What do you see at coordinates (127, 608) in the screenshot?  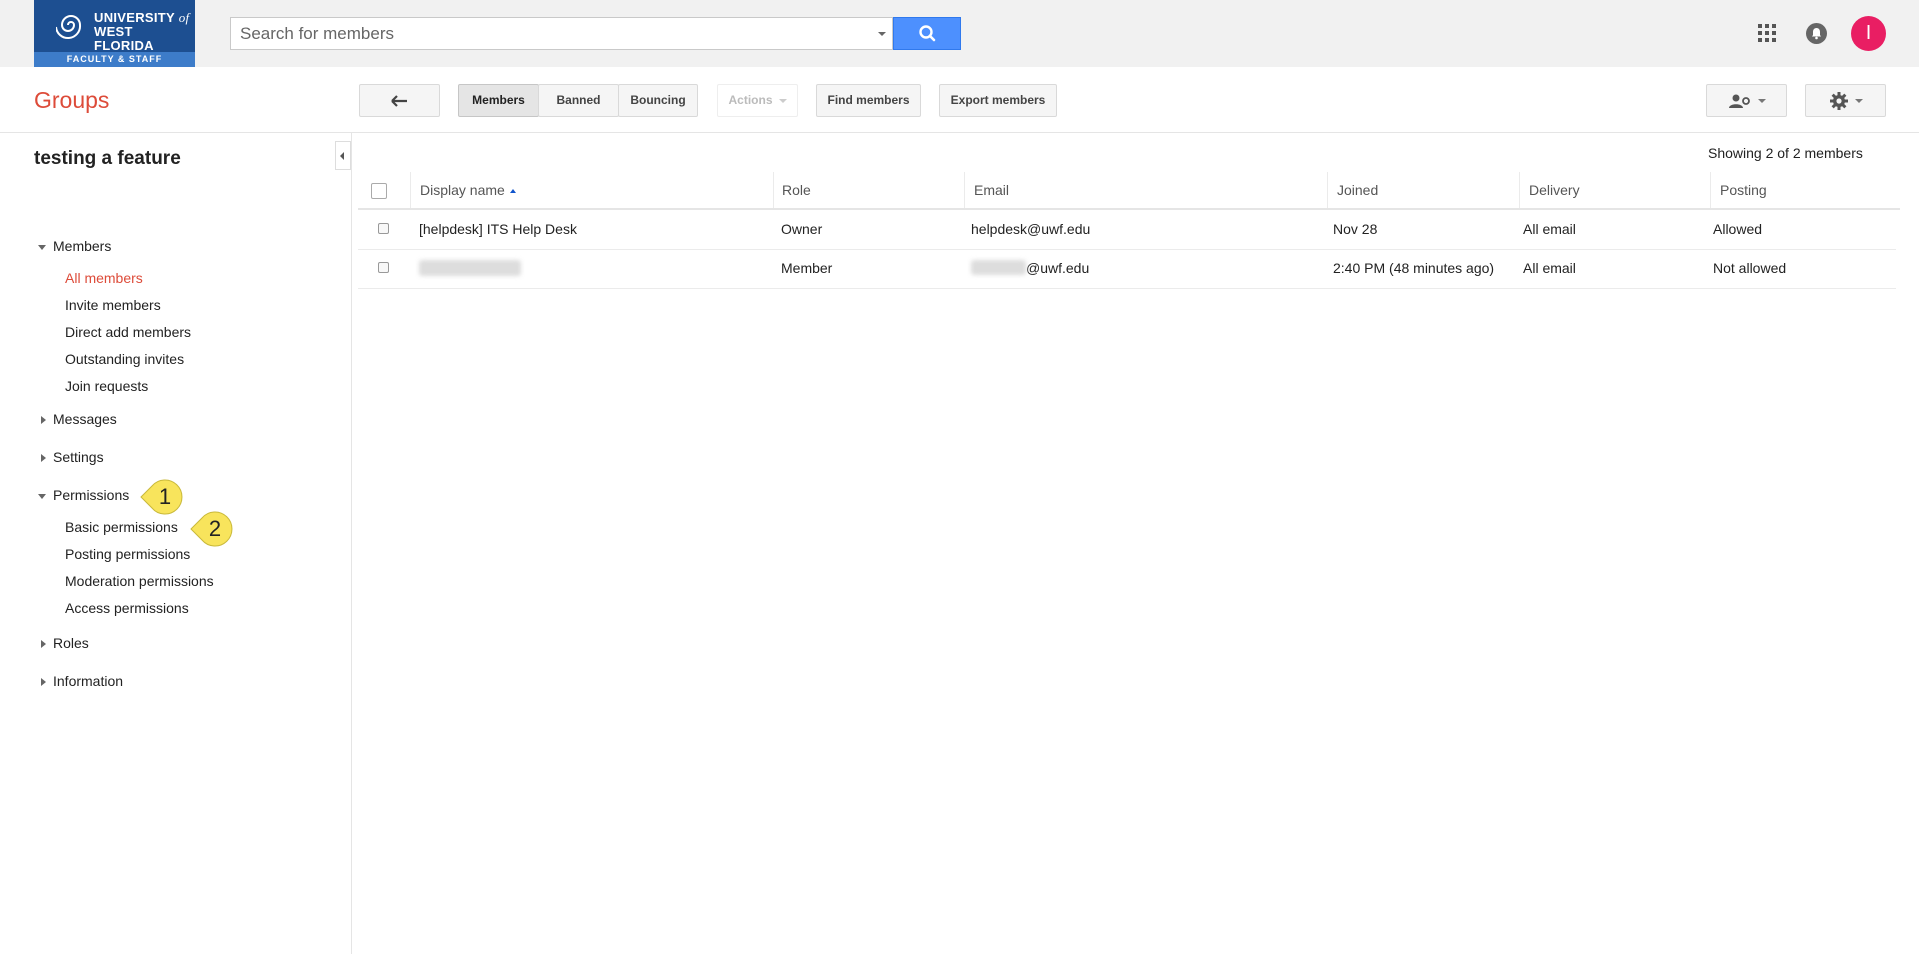 I see `sidebar-item-access-permissions: Access permissions` at bounding box center [127, 608].